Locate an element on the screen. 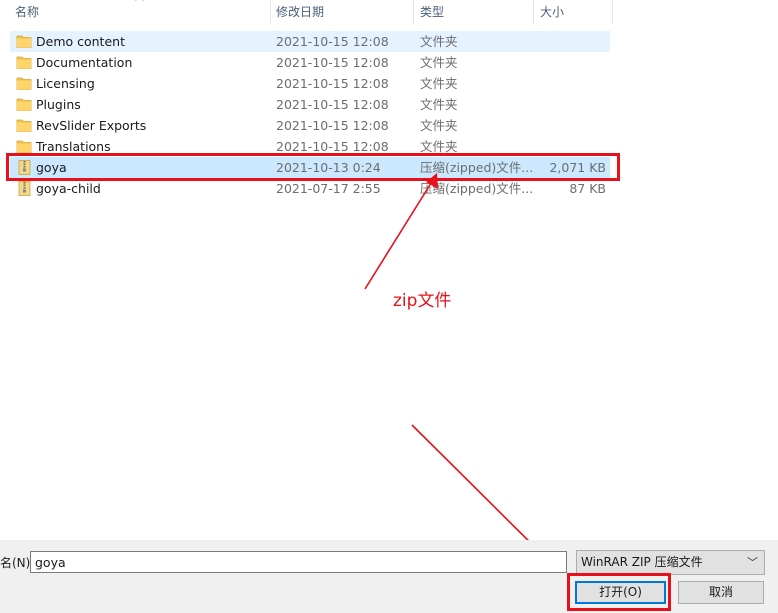 This screenshot has height=613, width=778. filetype-value: WinRAR ZIP 压缩文件 is located at coordinates (642, 562).